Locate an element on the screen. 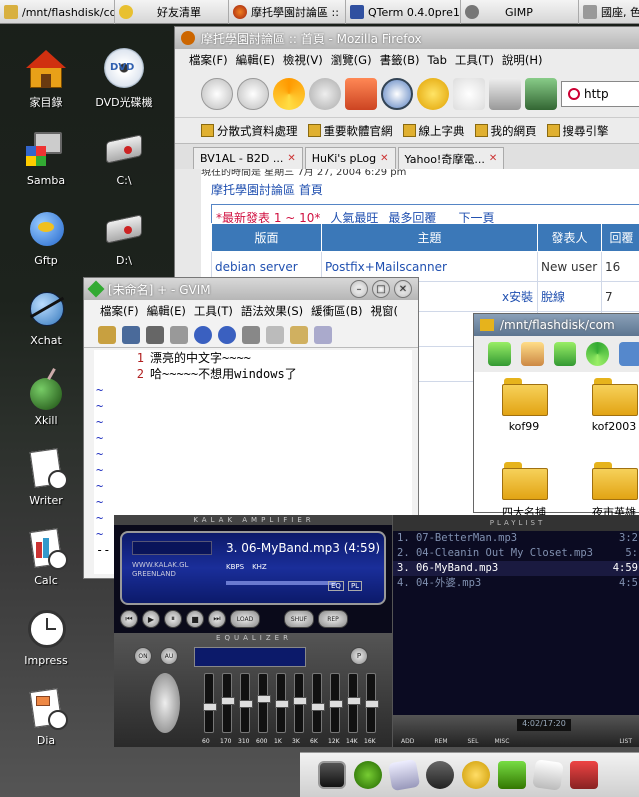 This screenshot has height=797, width=639. url-bar: http is located at coordinates (600, 94).